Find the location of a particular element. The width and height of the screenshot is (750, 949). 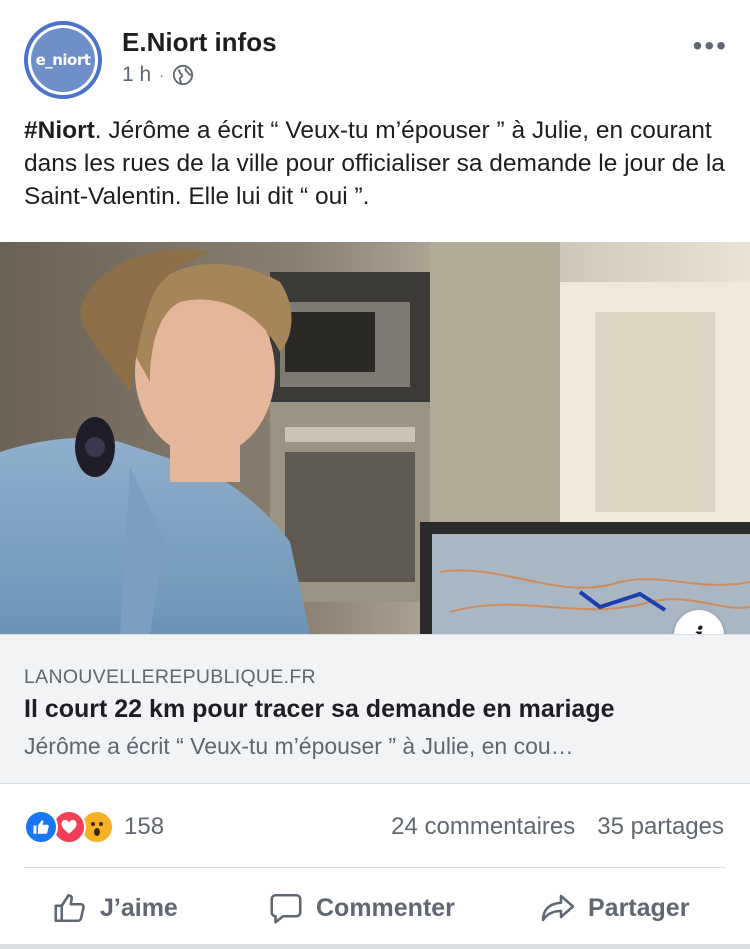

comment-button: Commenter is located at coordinates (361, 908).